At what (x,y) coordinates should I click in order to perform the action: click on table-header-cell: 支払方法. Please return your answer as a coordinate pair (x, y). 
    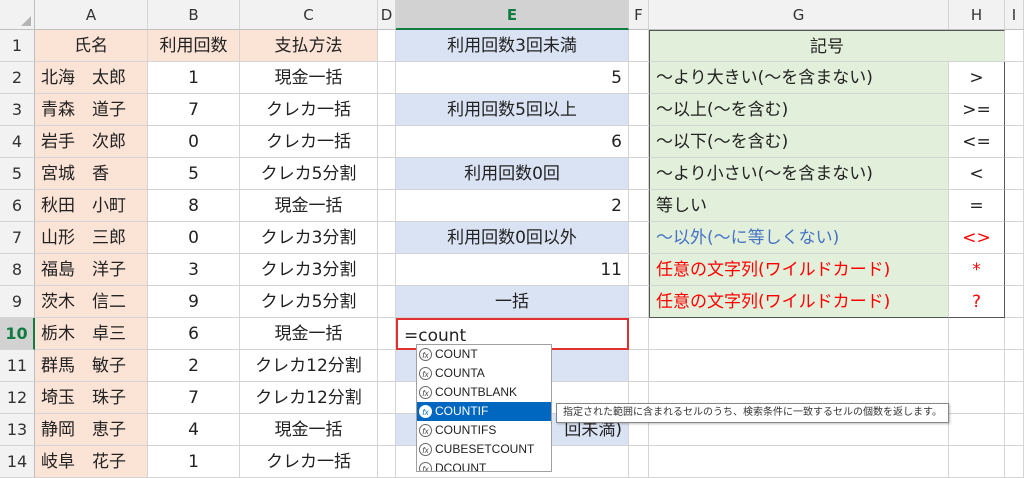
    Looking at the image, I should click on (309, 46).